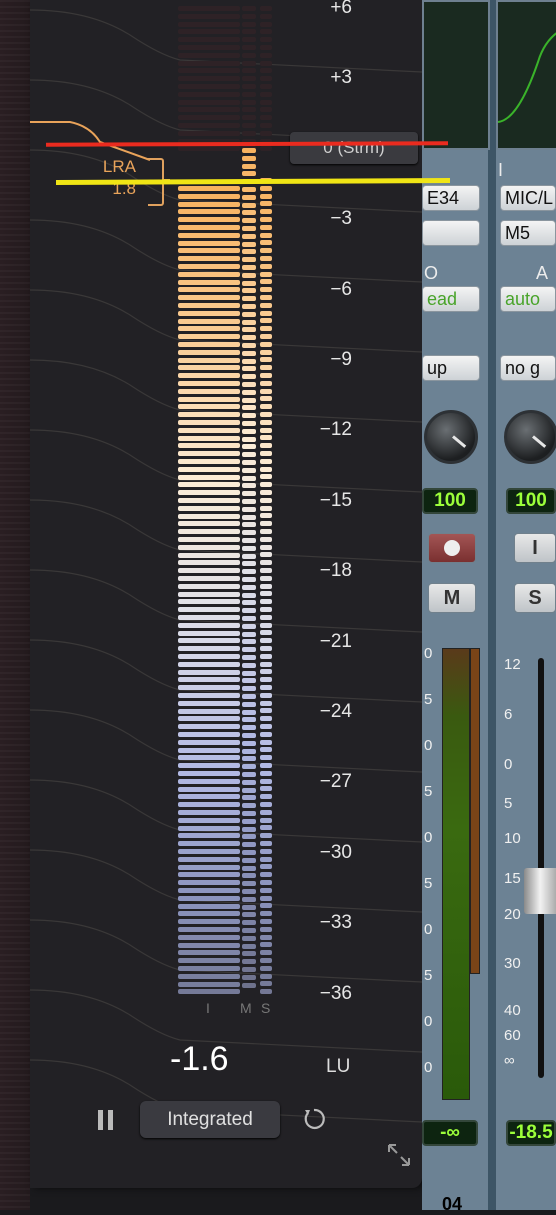 The width and height of the screenshot is (556, 1215). Describe the element at coordinates (535, 598) in the screenshot. I see `solo-button-2: S` at that location.